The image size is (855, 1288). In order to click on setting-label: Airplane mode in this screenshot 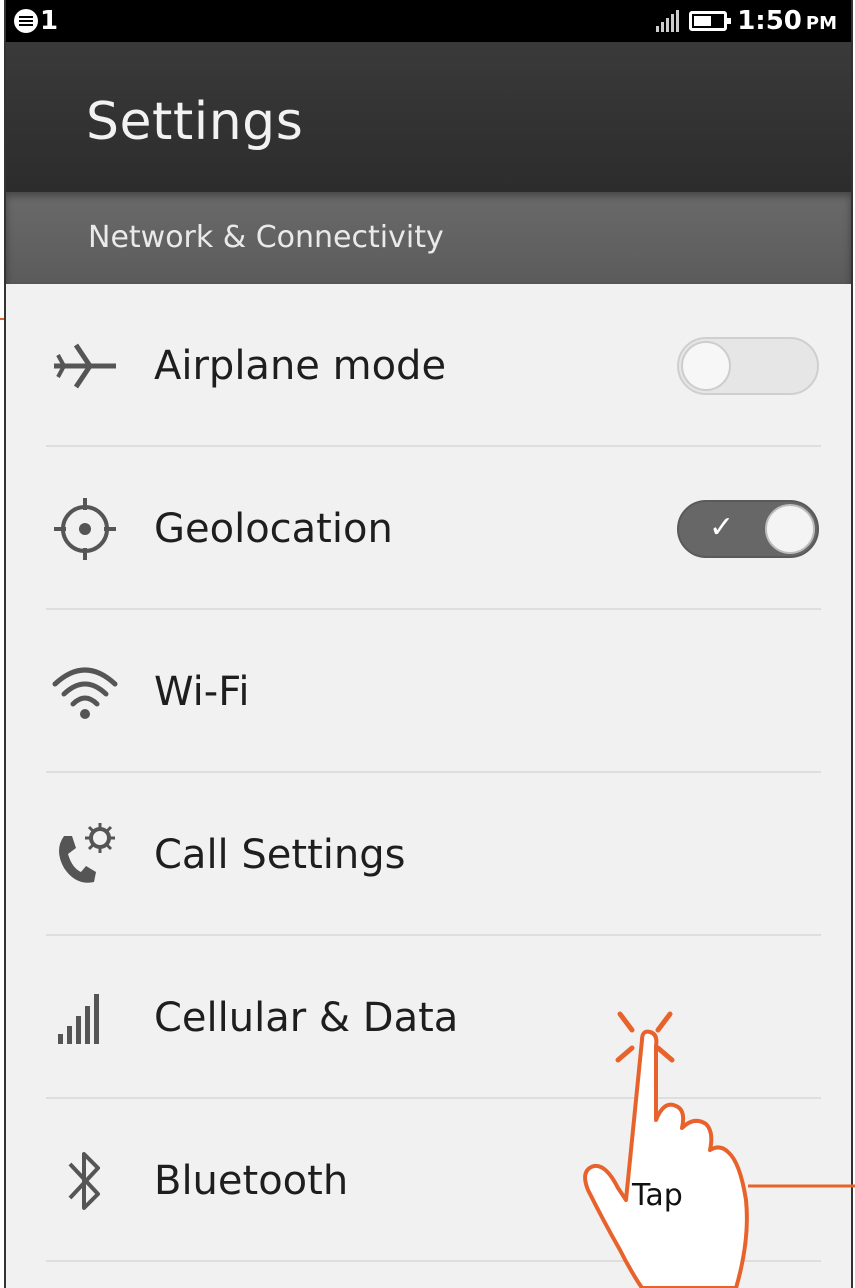, I will do `click(300, 365)`.